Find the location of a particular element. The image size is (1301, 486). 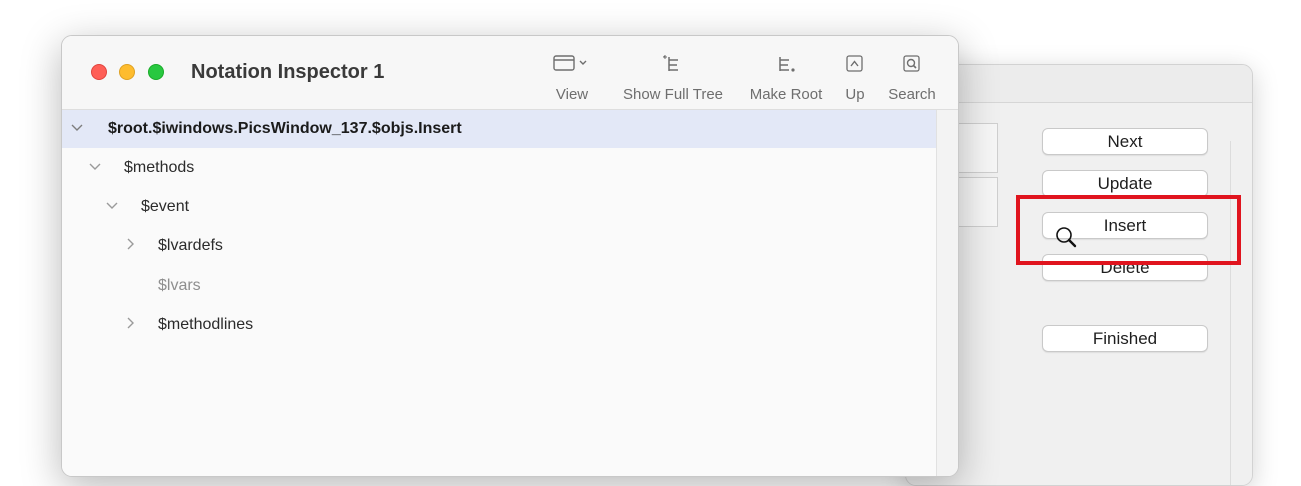

search-label: Search is located at coordinates (912, 94).